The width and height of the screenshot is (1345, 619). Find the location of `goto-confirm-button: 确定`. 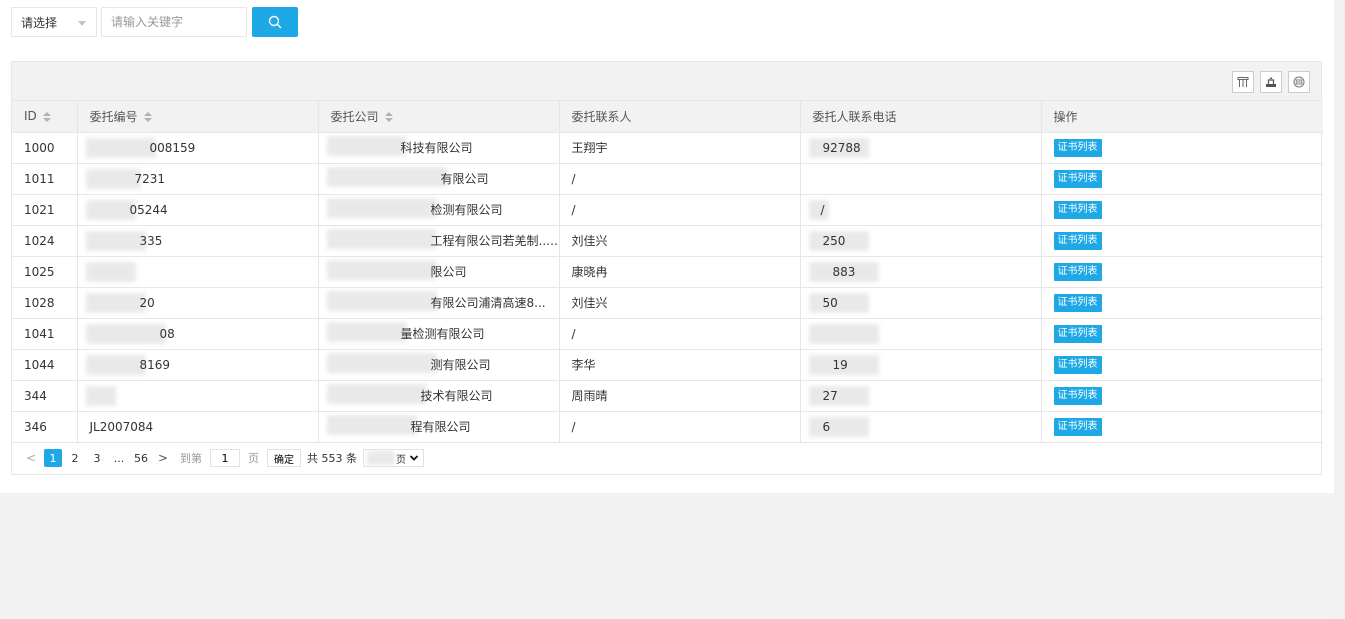

goto-confirm-button: 确定 is located at coordinates (284, 458).